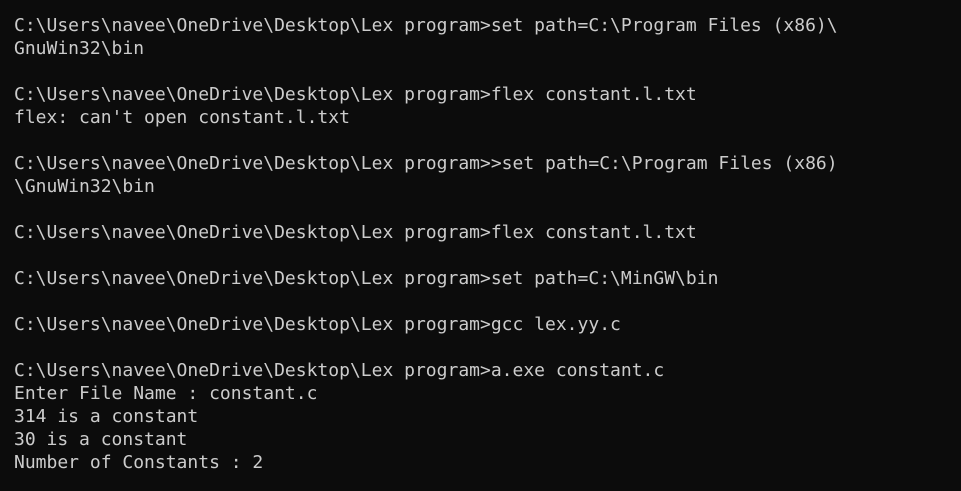 The height and width of the screenshot is (491, 961). What do you see at coordinates (79, 48) in the screenshot?
I see `terminal-line: GnuWin32\bin` at bounding box center [79, 48].